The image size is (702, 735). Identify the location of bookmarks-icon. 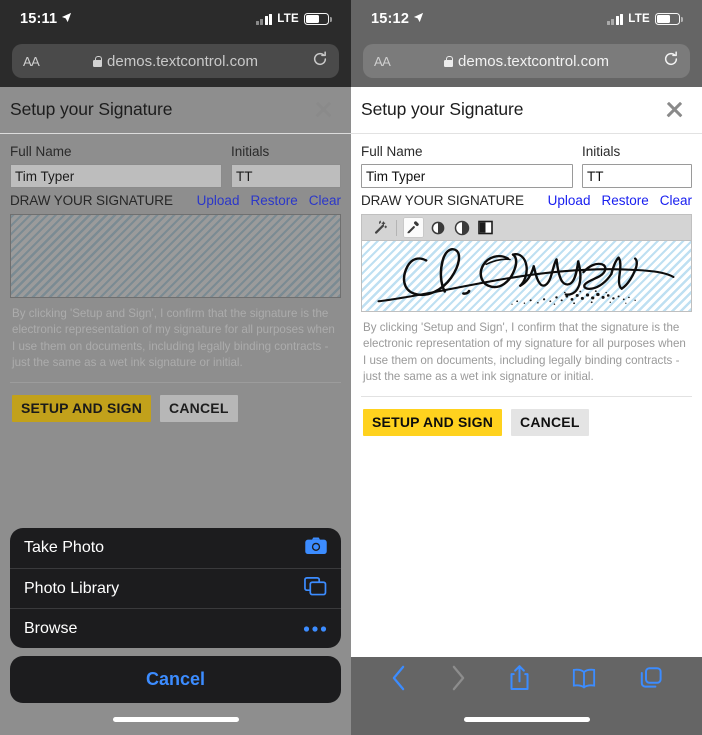
(584, 680).